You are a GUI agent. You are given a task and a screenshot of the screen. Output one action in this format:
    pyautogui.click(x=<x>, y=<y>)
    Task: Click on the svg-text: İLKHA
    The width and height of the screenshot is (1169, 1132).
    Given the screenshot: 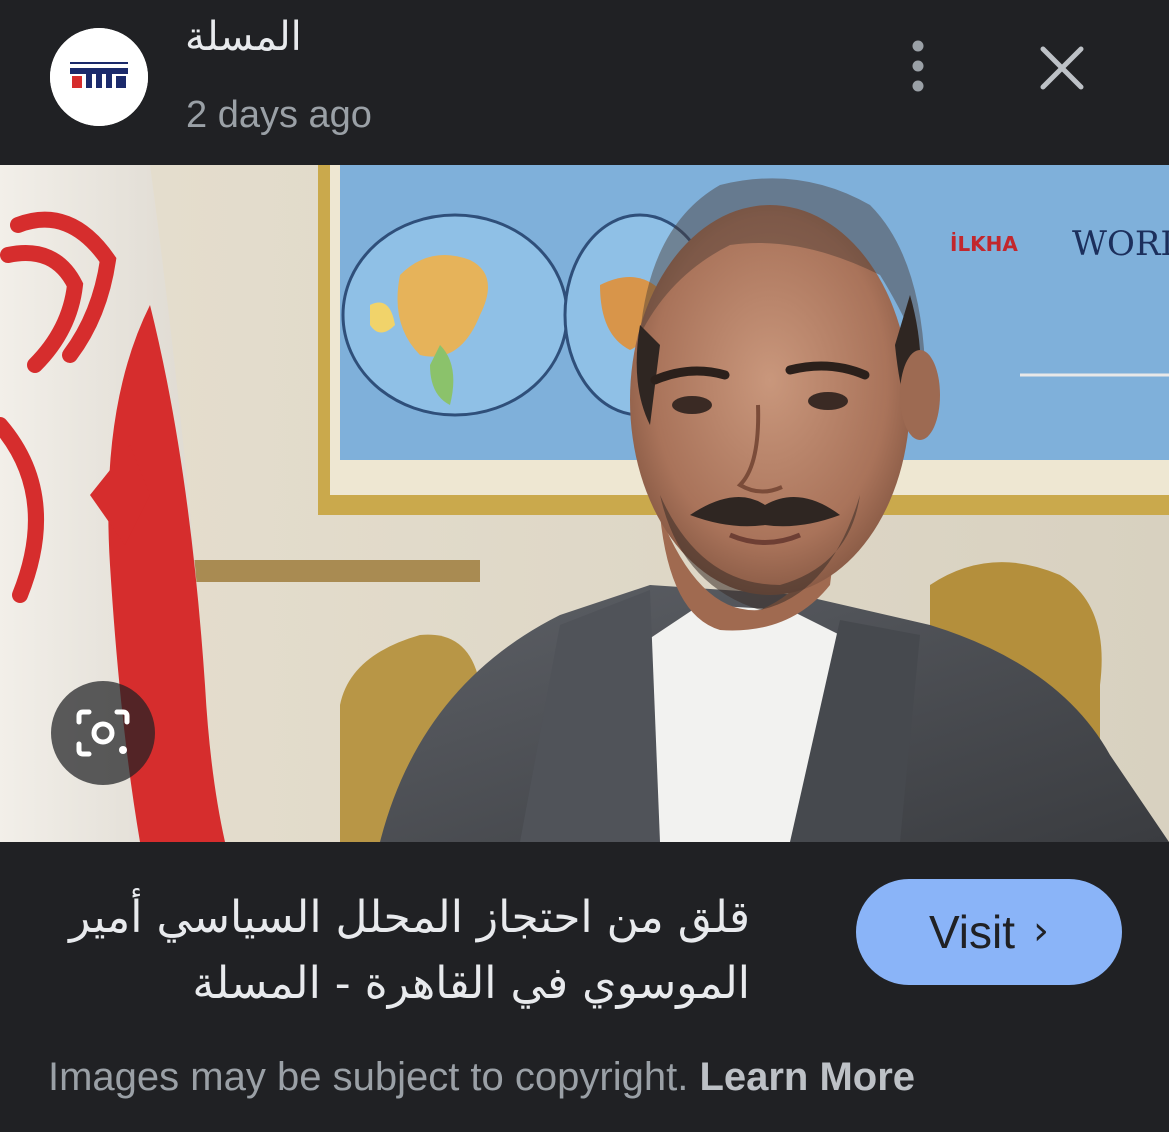 What is the action you would take?
    pyautogui.click(x=984, y=244)
    